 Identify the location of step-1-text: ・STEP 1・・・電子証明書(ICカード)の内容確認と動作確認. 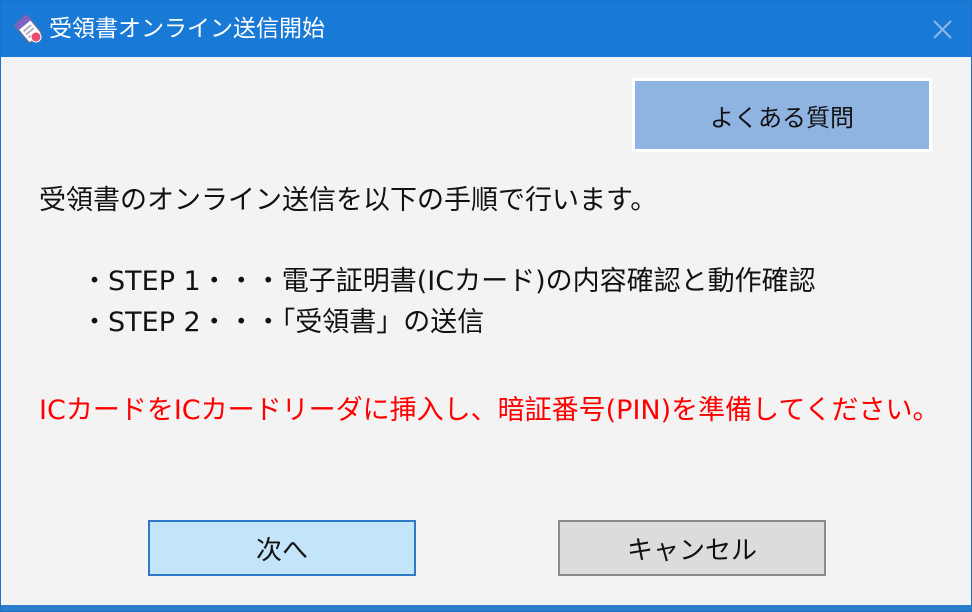
(448, 281).